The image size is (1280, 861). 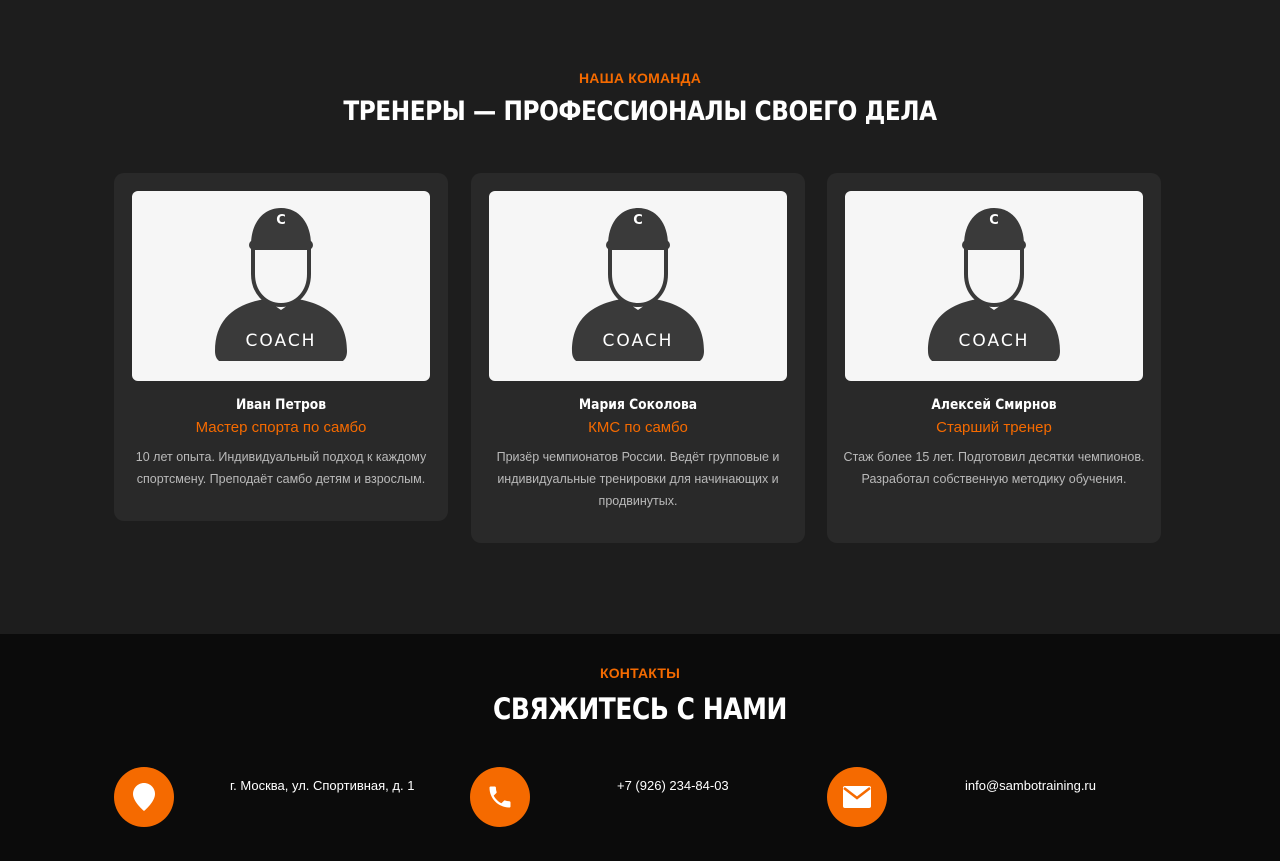 I want to click on coach-role: Старший тренер, so click(x=994, y=427).